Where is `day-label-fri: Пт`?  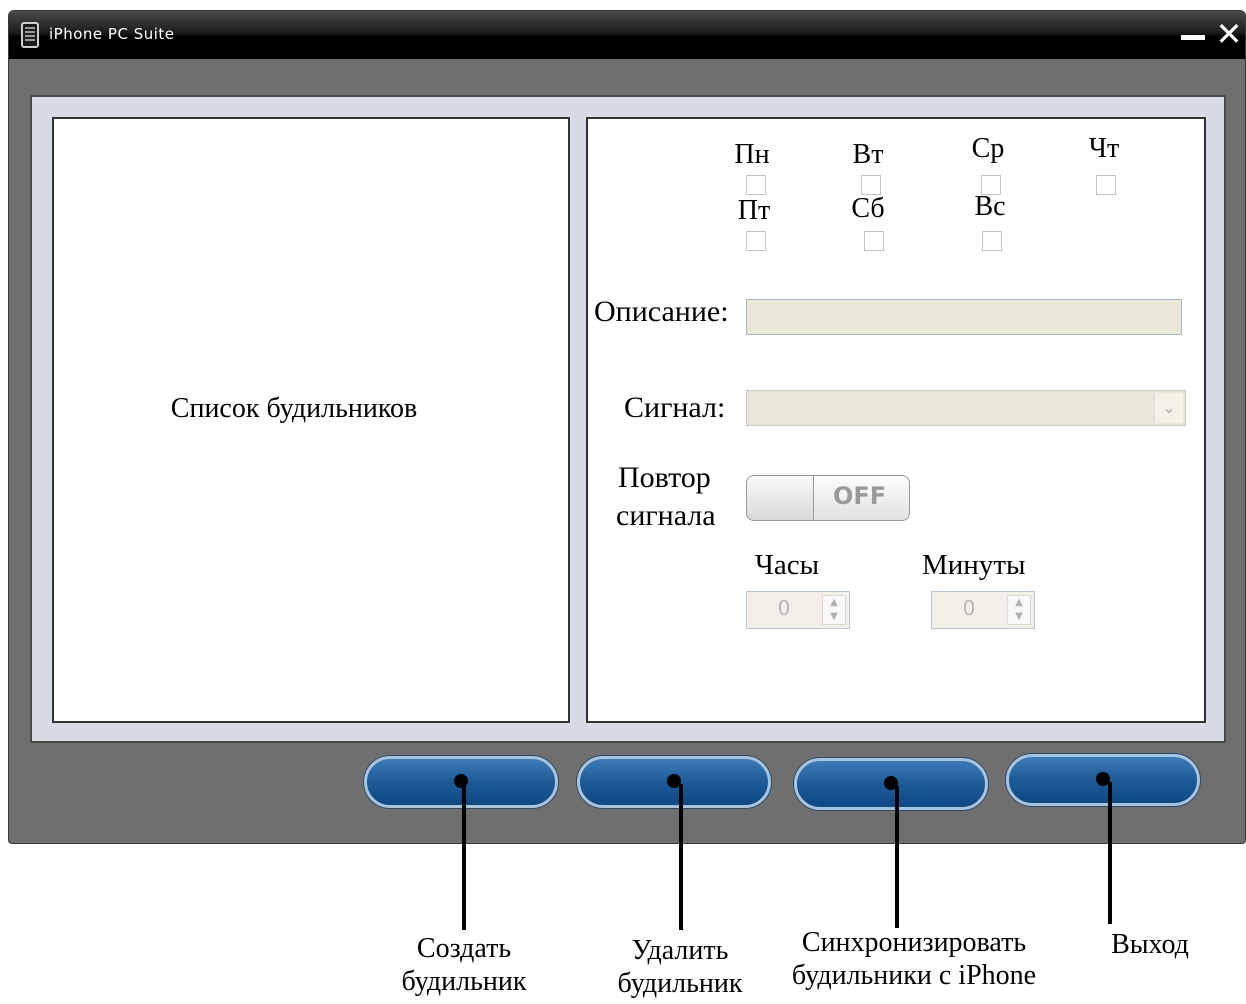 day-label-fri: Пт is located at coordinates (754, 210).